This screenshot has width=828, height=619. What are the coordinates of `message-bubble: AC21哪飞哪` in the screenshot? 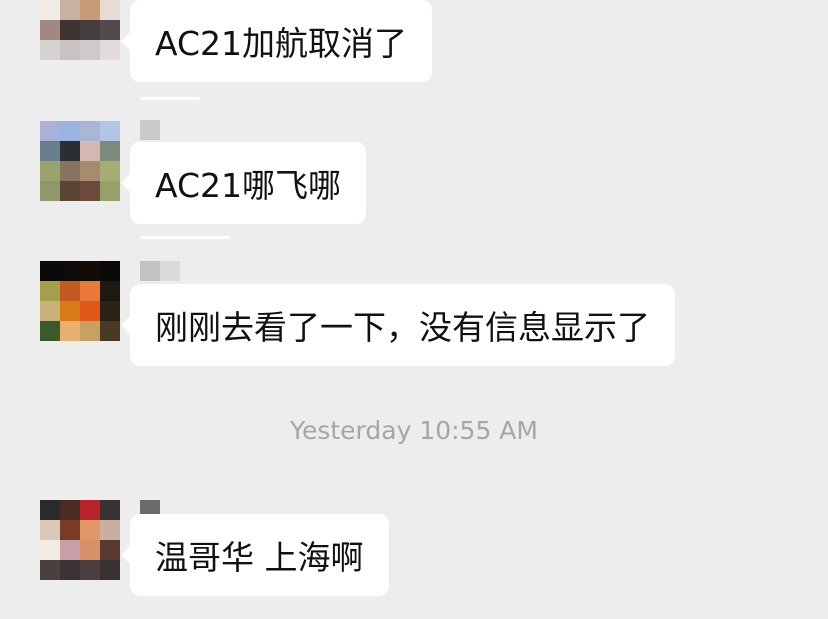 It's located at (243, 183).